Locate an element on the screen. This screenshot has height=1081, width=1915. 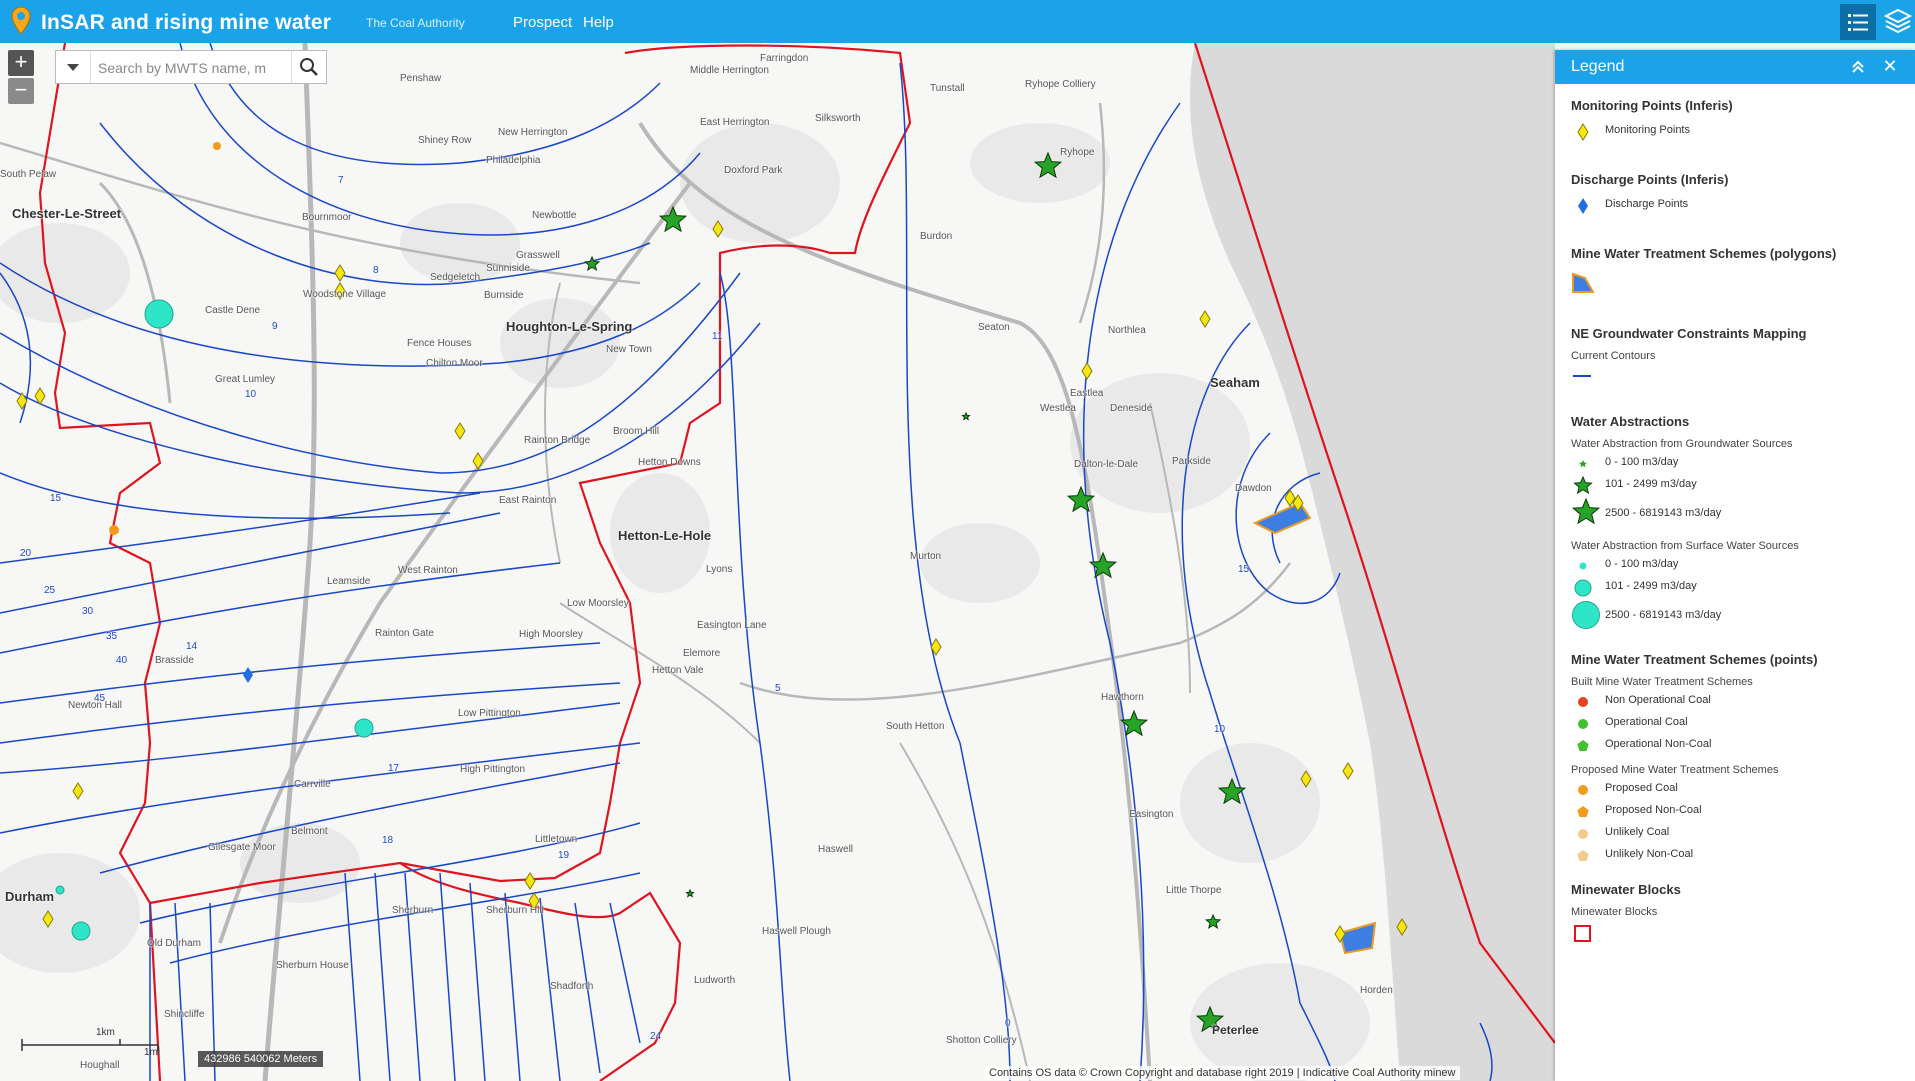
legend-toggle-button is located at coordinates (1858, 22).